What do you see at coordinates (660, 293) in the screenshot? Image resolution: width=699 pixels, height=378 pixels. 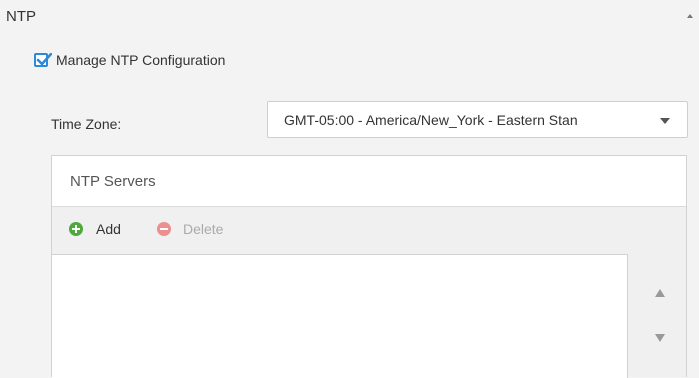 I see `arrow-up-icon` at bounding box center [660, 293].